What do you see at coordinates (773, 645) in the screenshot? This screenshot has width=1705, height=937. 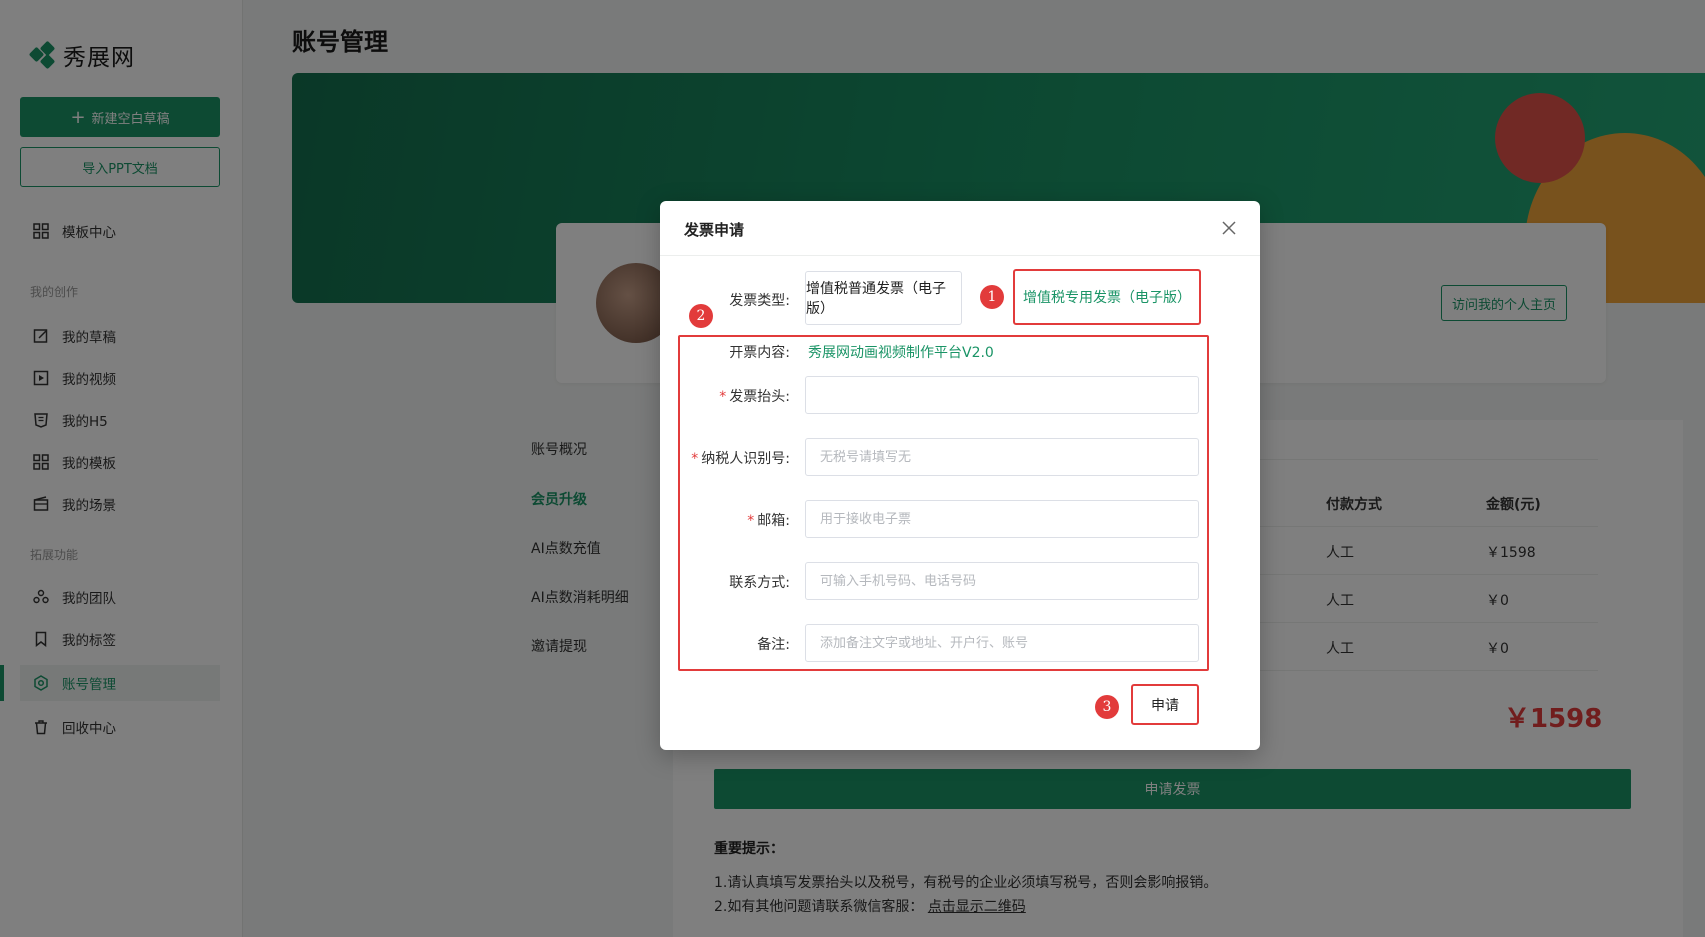 I see `remark-label: 备注:` at bounding box center [773, 645].